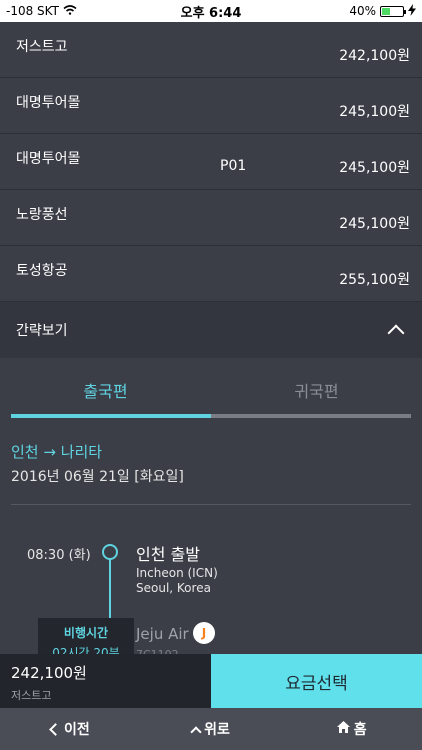 The image size is (422, 750). I want to click on vendor-price: 255,100원, so click(374, 280).